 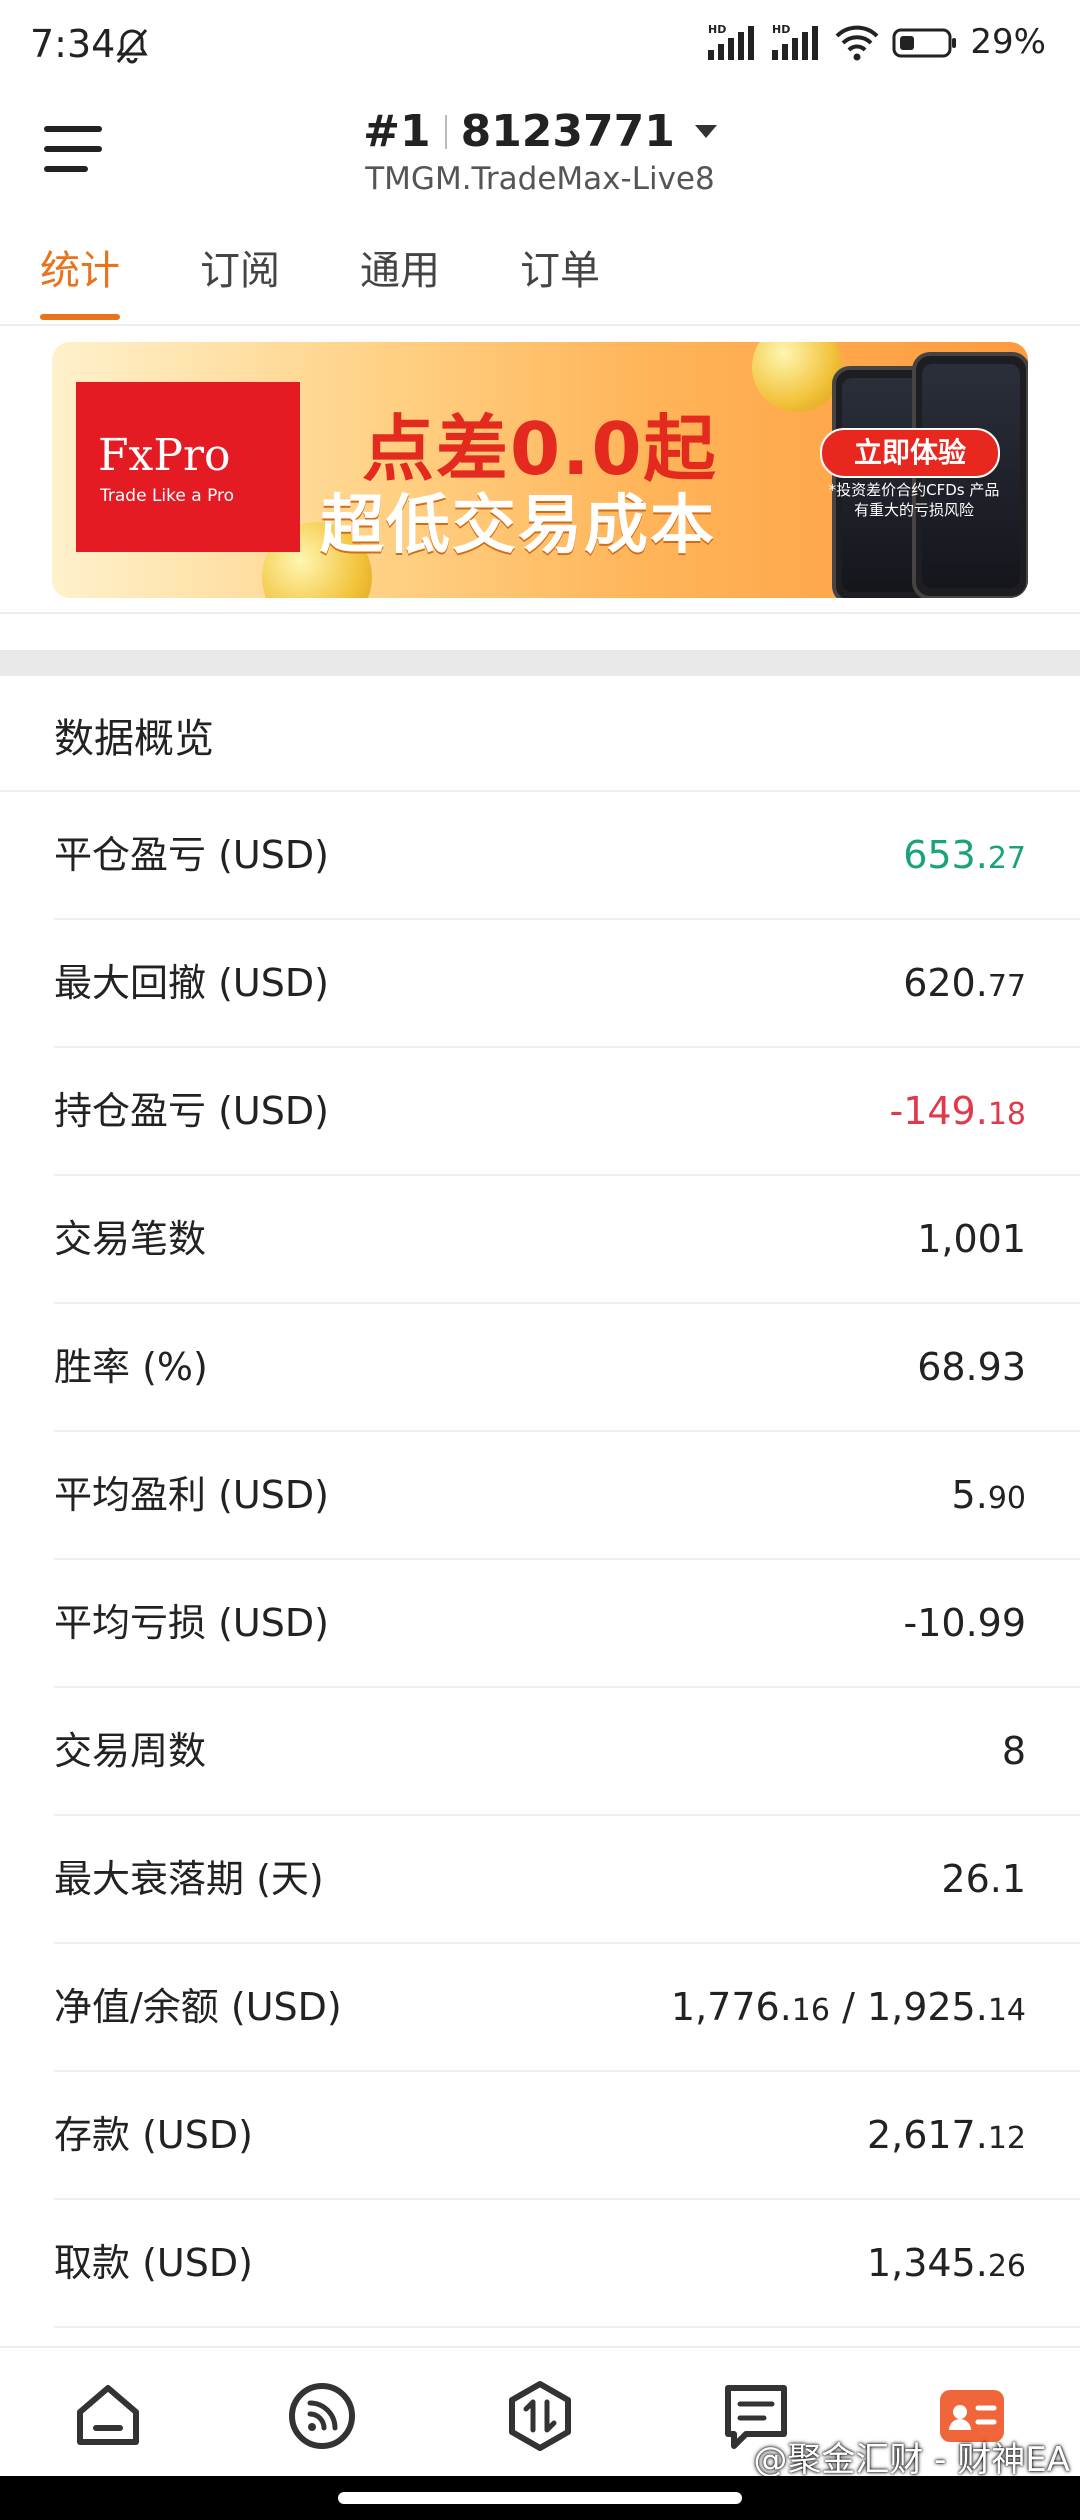 I want to click on tab-general: 通用, so click(x=400, y=281).